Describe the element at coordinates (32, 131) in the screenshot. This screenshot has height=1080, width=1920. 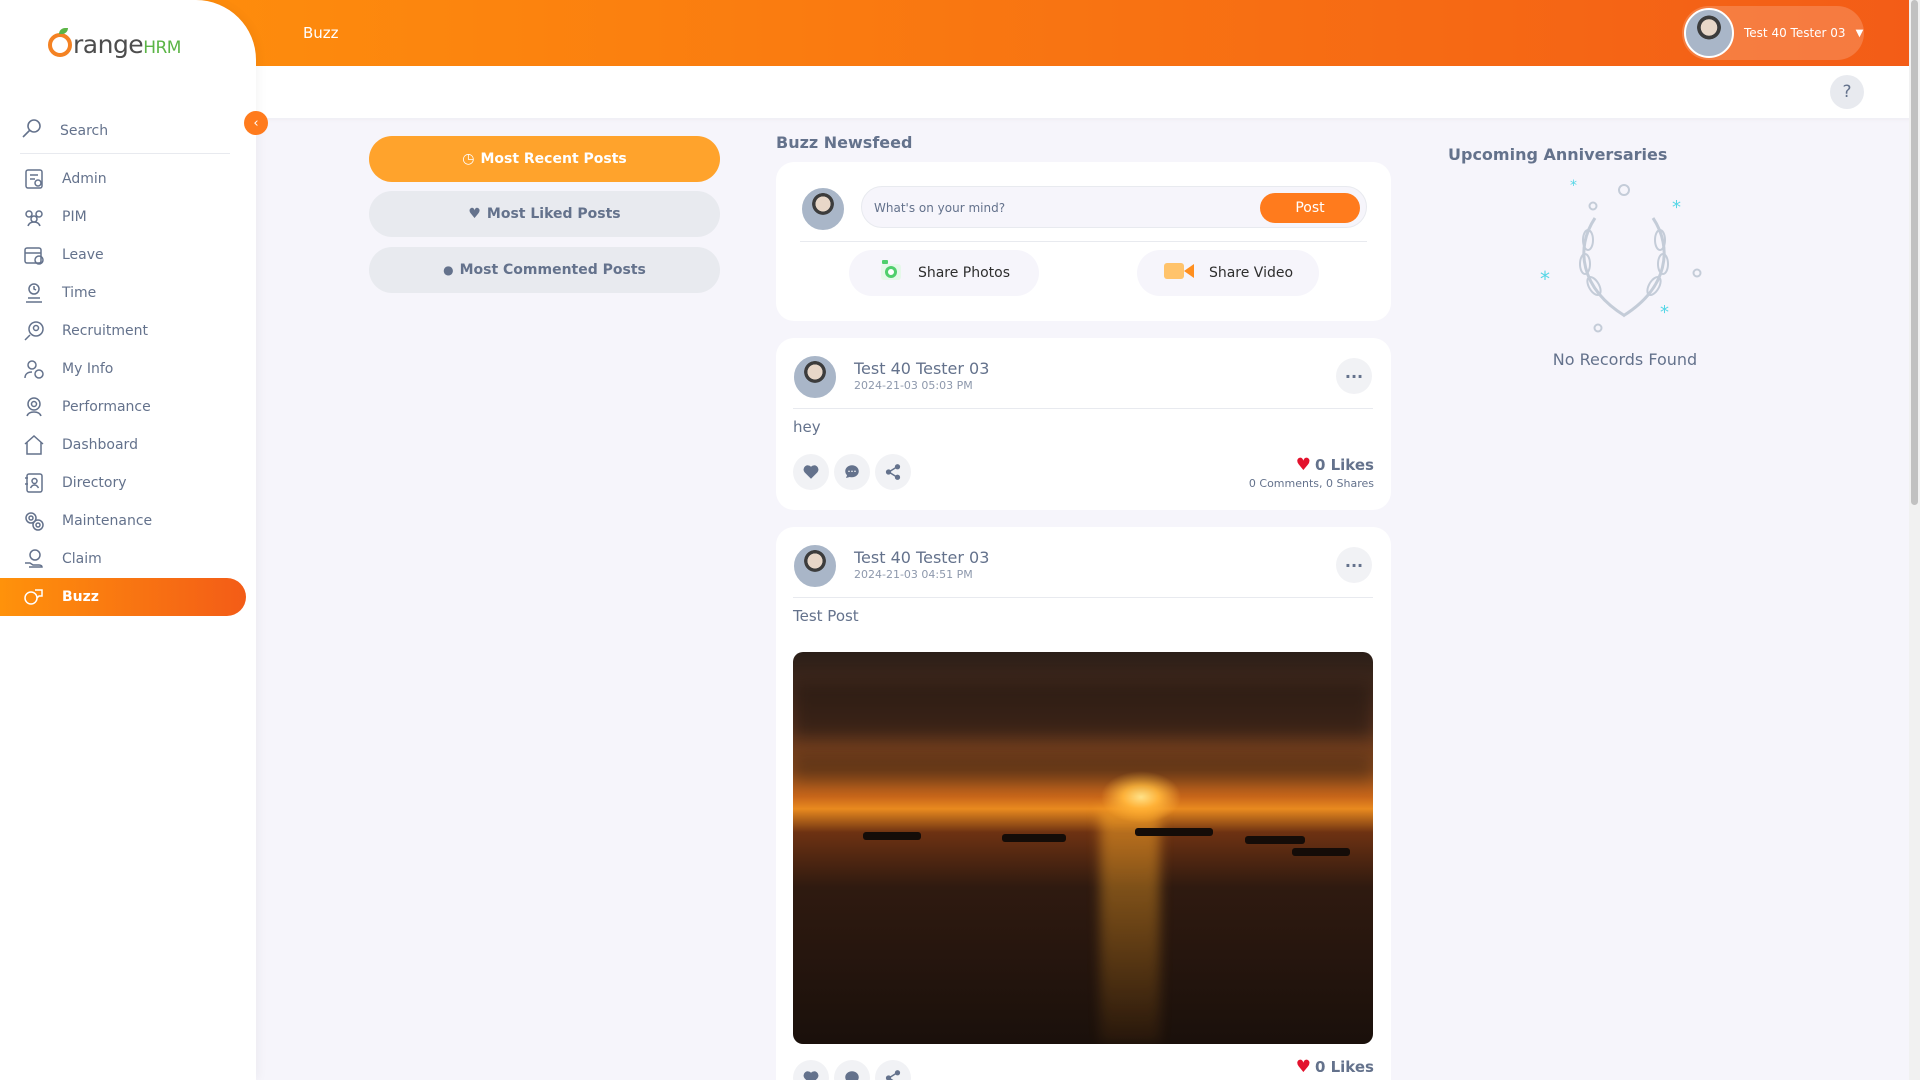
I see `search-icon` at that location.